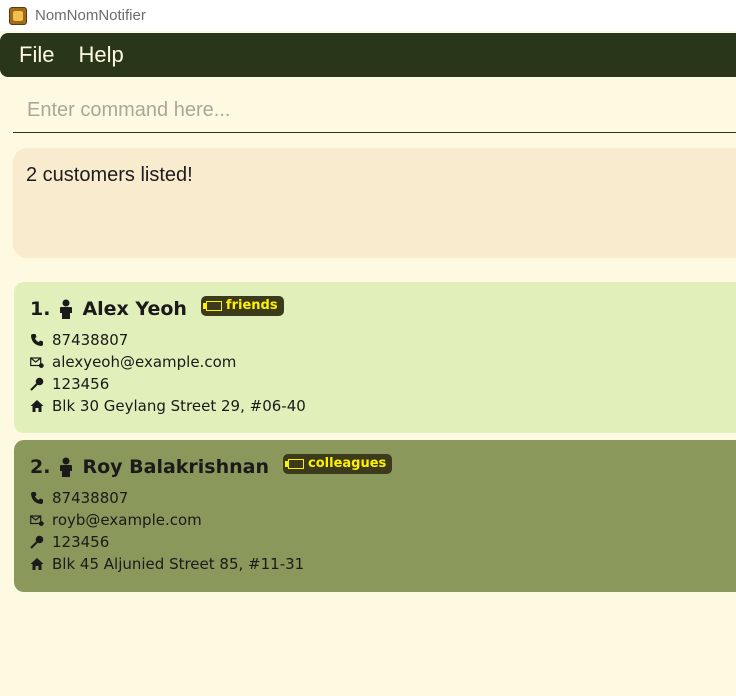 This screenshot has height=696, width=736. Describe the element at coordinates (178, 564) in the screenshot. I see `address-value: Blk 45 Aljunied Street 85, #11-31` at that location.